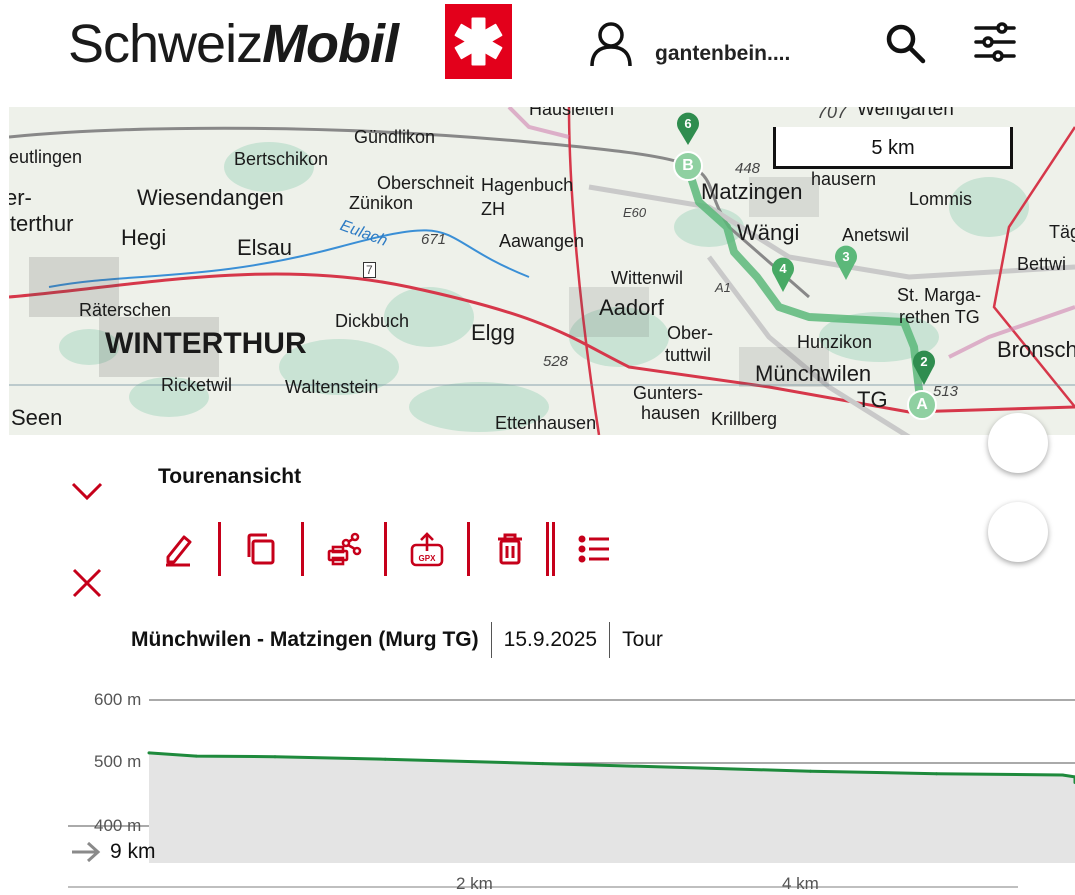 The width and height of the screenshot is (1075, 895). Describe the element at coordinates (369, 270) in the screenshot. I see `road-number: 7` at that location.